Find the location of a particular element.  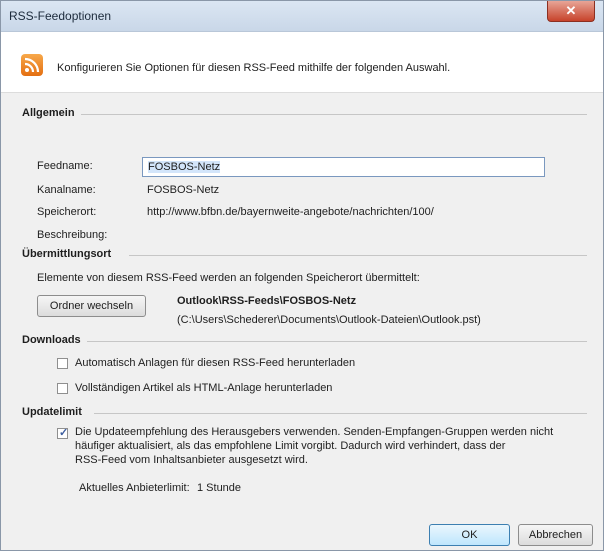

close-button: ✕ is located at coordinates (571, 11).